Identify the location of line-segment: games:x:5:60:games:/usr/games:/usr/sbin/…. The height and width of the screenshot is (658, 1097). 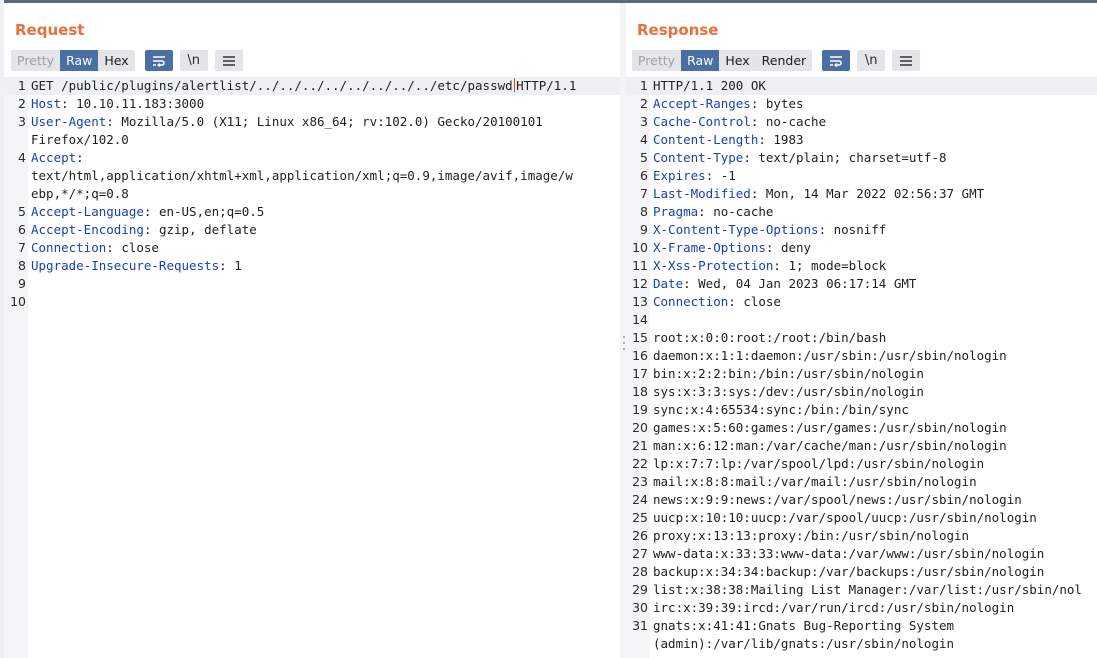
(830, 427).